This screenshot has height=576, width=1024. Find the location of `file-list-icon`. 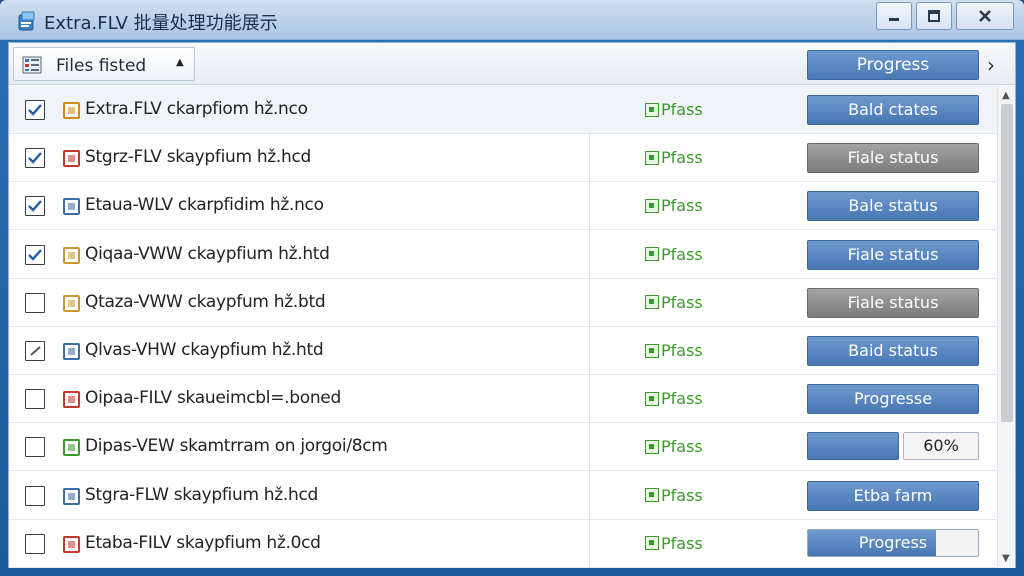

file-list-icon is located at coordinates (32, 65).